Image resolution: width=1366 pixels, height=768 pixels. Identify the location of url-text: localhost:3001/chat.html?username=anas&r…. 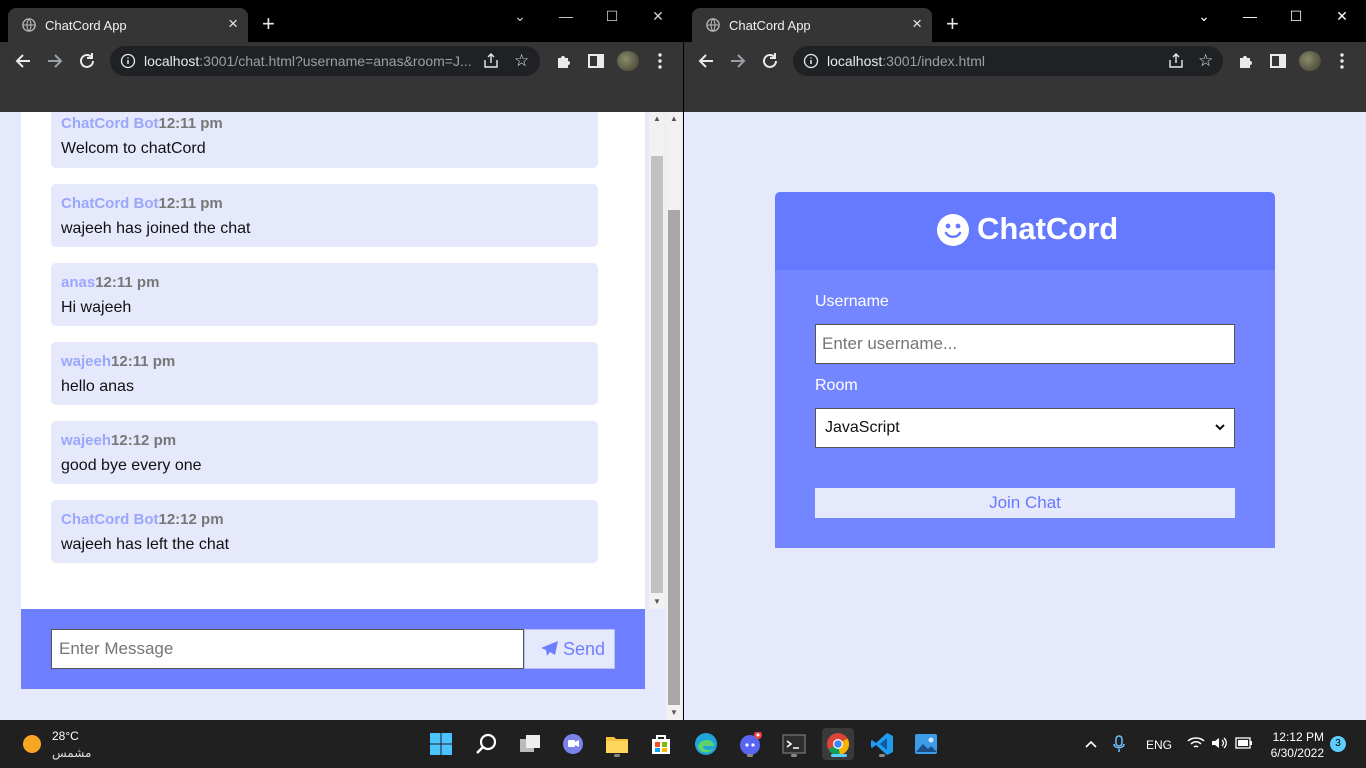
(309, 61).